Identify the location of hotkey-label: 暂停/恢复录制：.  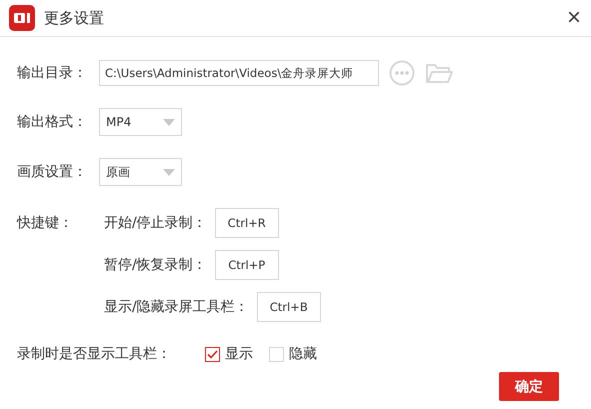
(155, 265).